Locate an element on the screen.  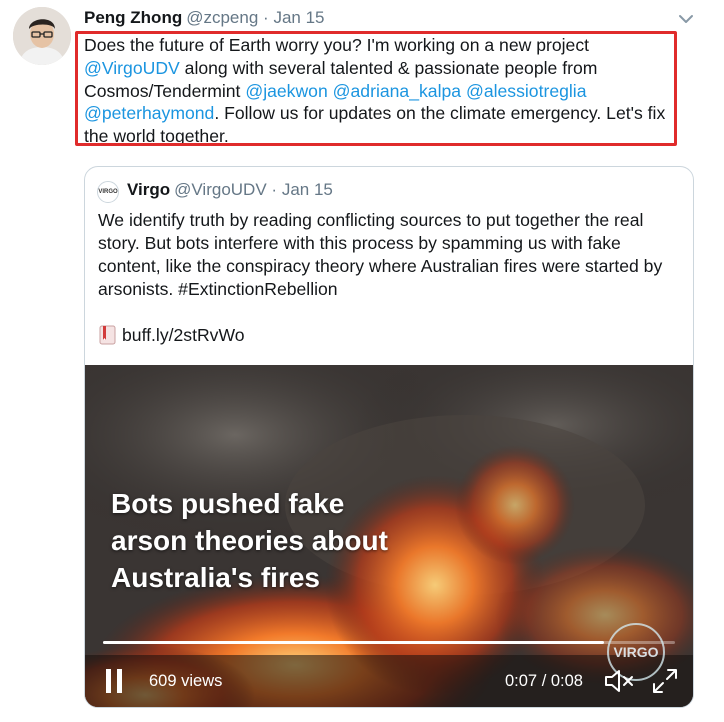
quoted-tweet-date: Jan 15 is located at coordinates (307, 189).